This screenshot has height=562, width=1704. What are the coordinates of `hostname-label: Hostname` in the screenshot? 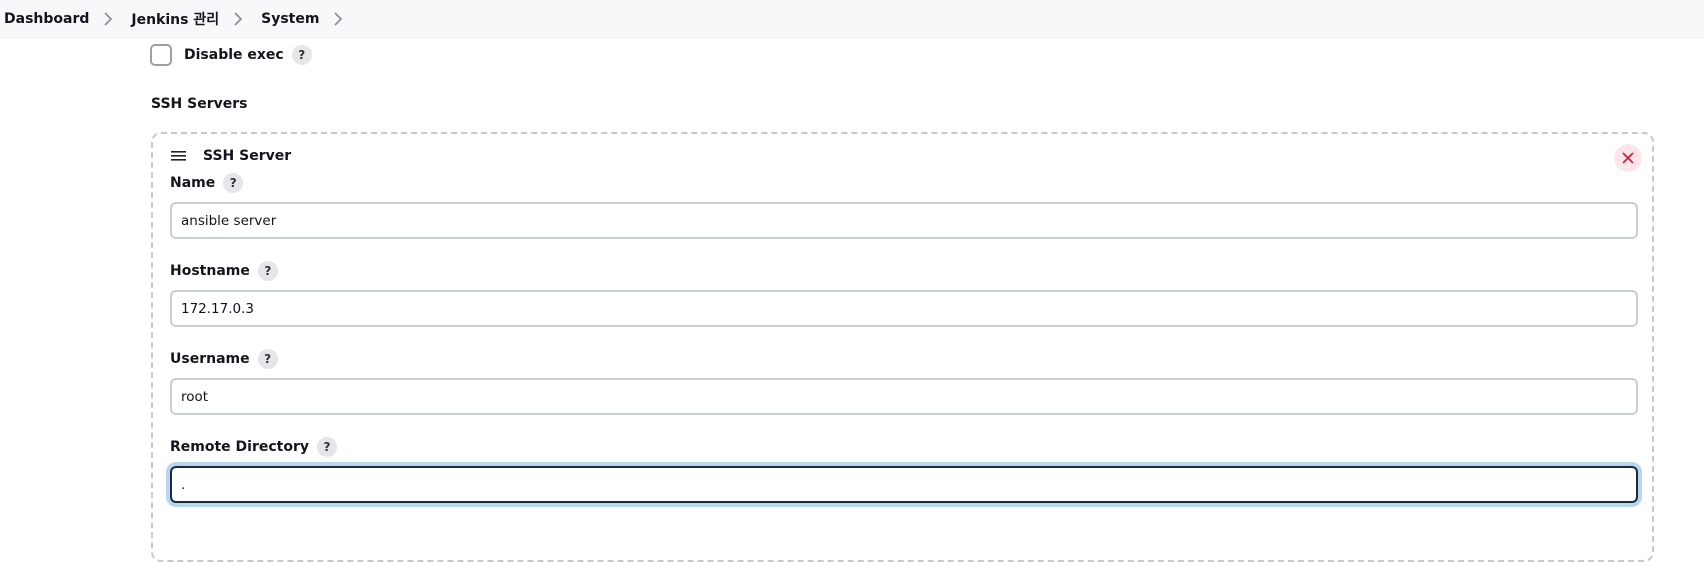 It's located at (210, 271).